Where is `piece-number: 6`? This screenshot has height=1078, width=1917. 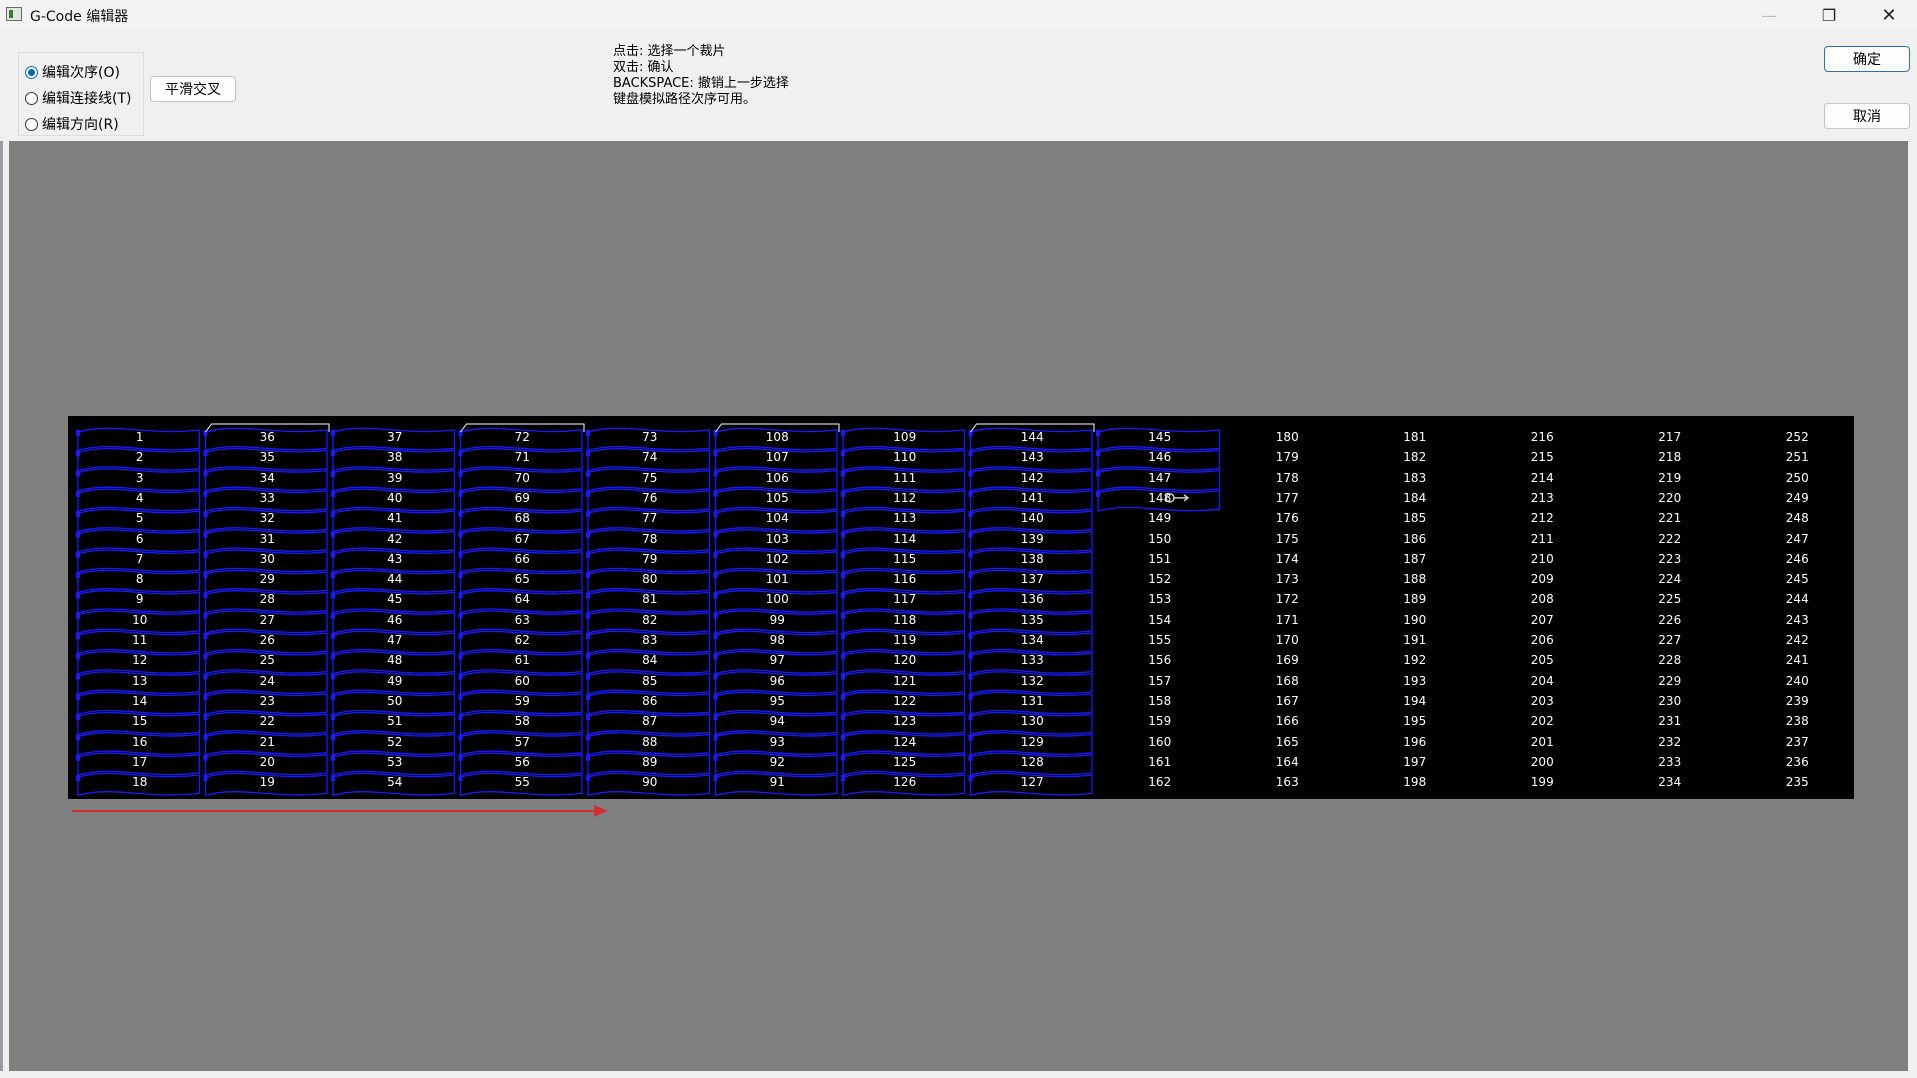
piece-number: 6 is located at coordinates (140, 539).